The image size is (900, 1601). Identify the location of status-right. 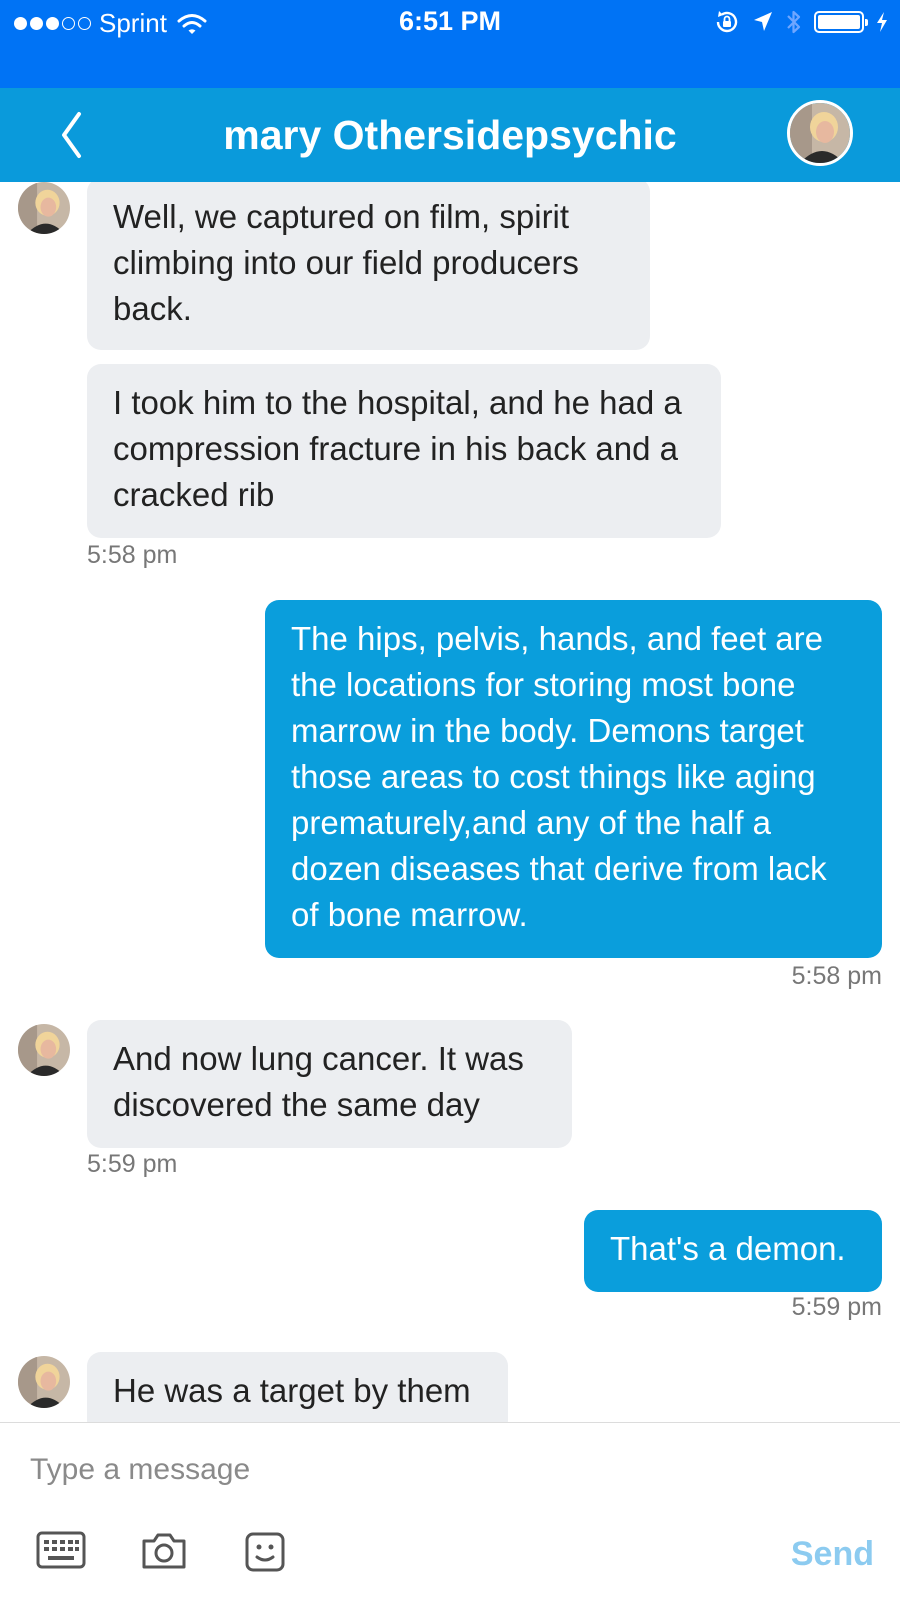
(801, 22).